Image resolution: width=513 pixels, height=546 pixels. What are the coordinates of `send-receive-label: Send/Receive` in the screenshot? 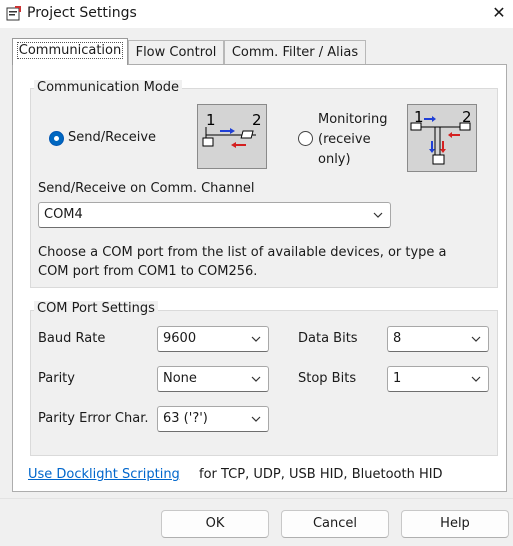 It's located at (112, 137).